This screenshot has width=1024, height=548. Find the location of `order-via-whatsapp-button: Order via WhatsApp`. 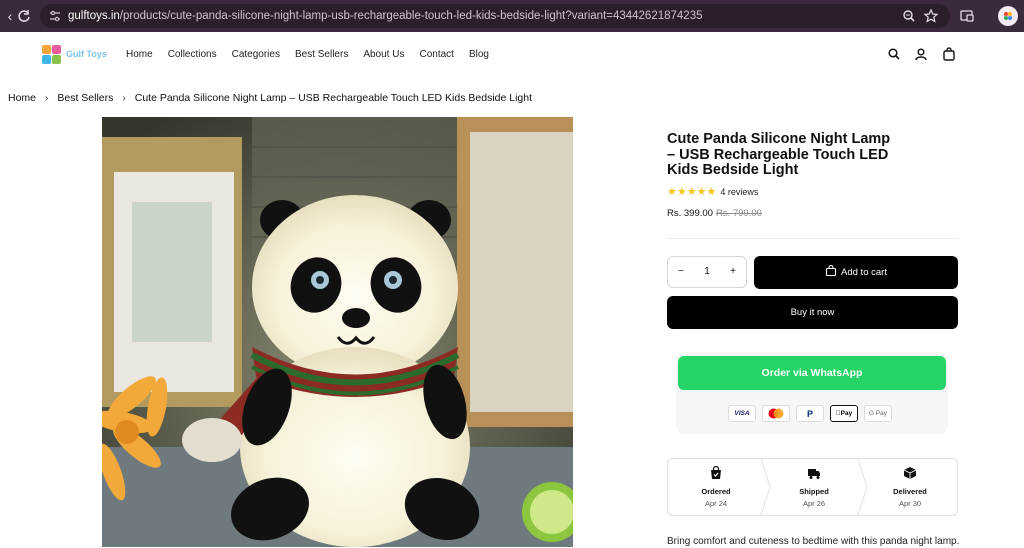

order-via-whatsapp-button: Order via WhatsApp is located at coordinates (812, 373).